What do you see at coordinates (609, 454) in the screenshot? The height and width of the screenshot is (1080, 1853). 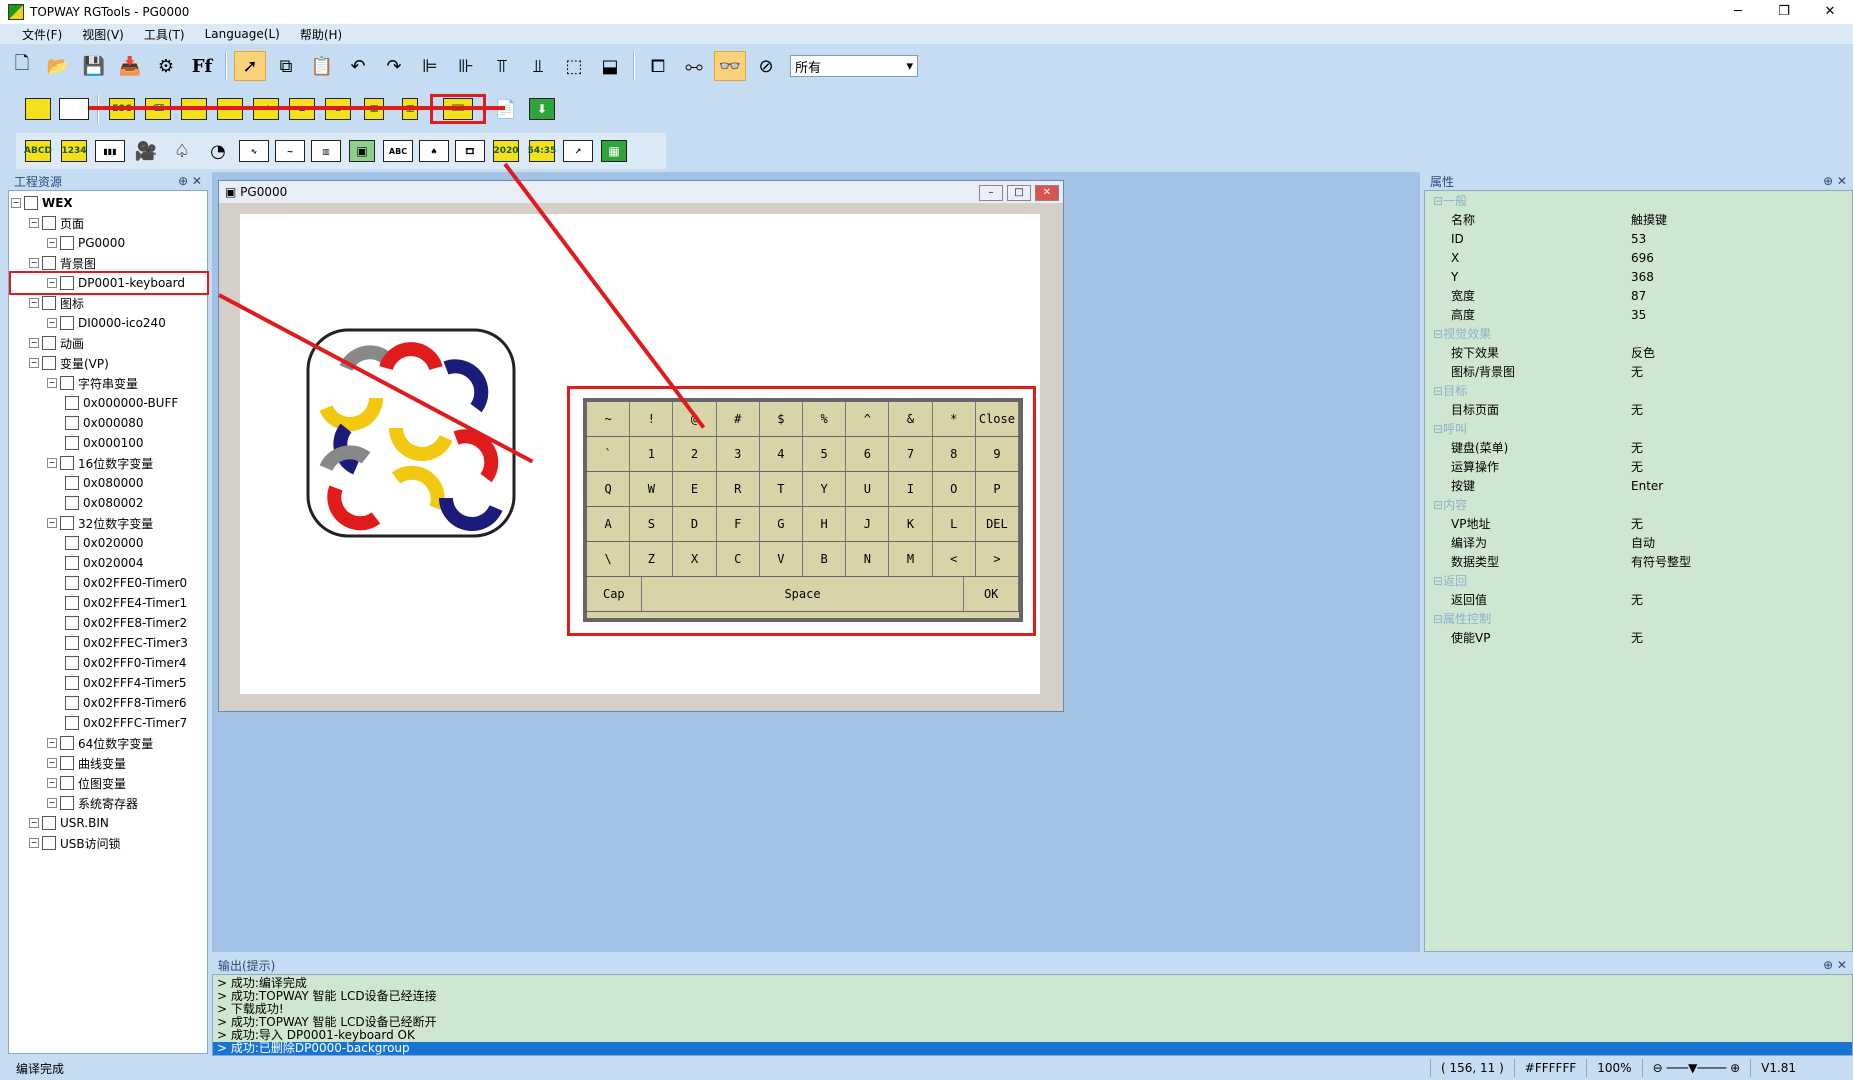 I see `keyboard-key: `` at bounding box center [609, 454].